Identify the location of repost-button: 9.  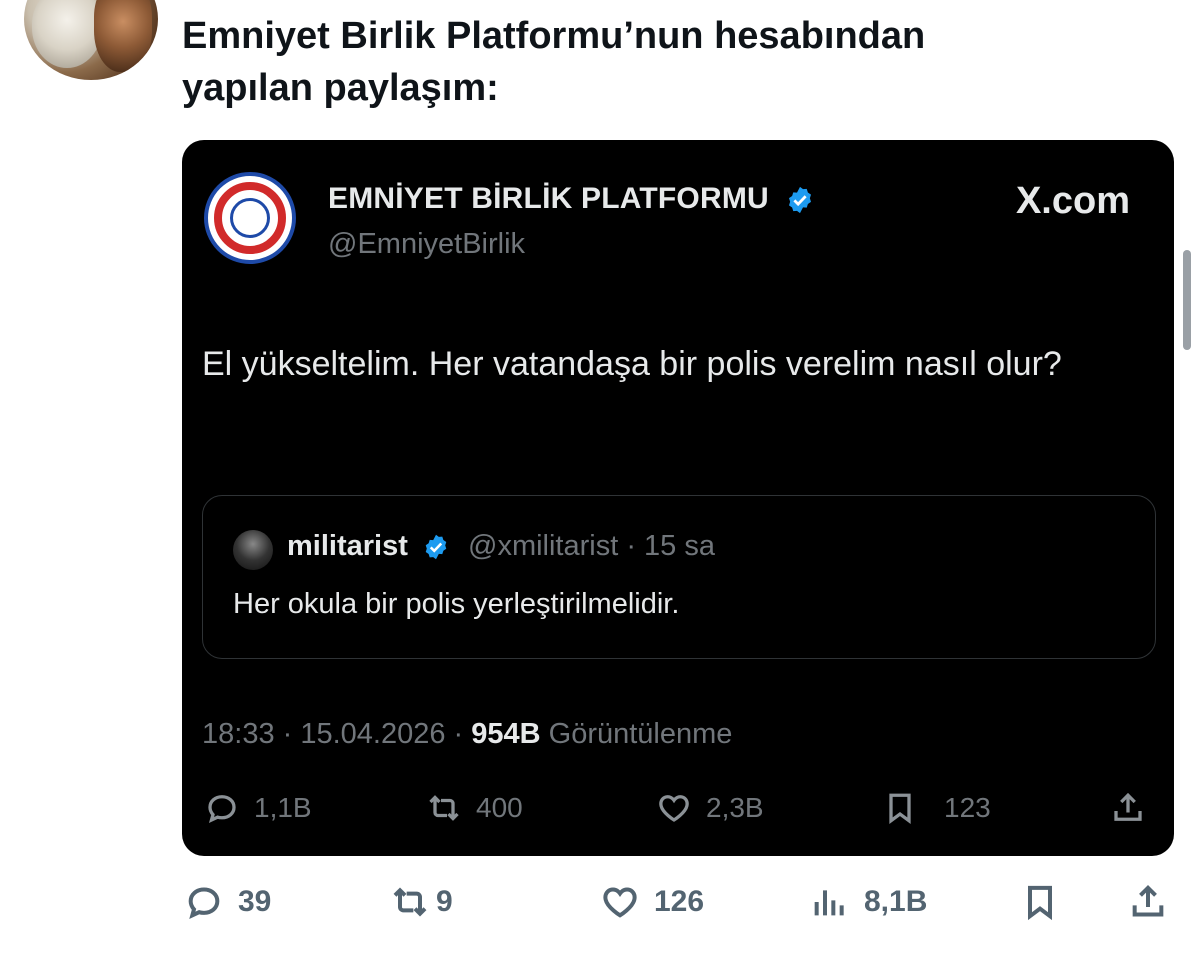
(421, 902).